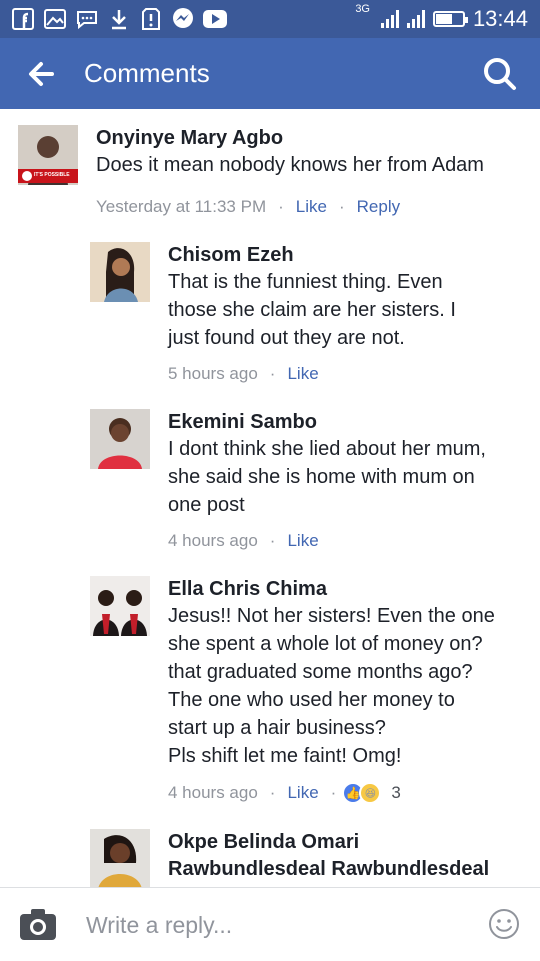 Image resolution: width=540 pixels, height=961 pixels. I want to click on camera-icon, so click(38, 924).